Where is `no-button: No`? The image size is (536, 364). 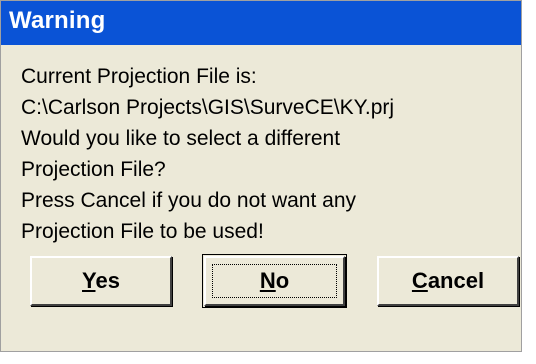
no-button: No is located at coordinates (274, 281).